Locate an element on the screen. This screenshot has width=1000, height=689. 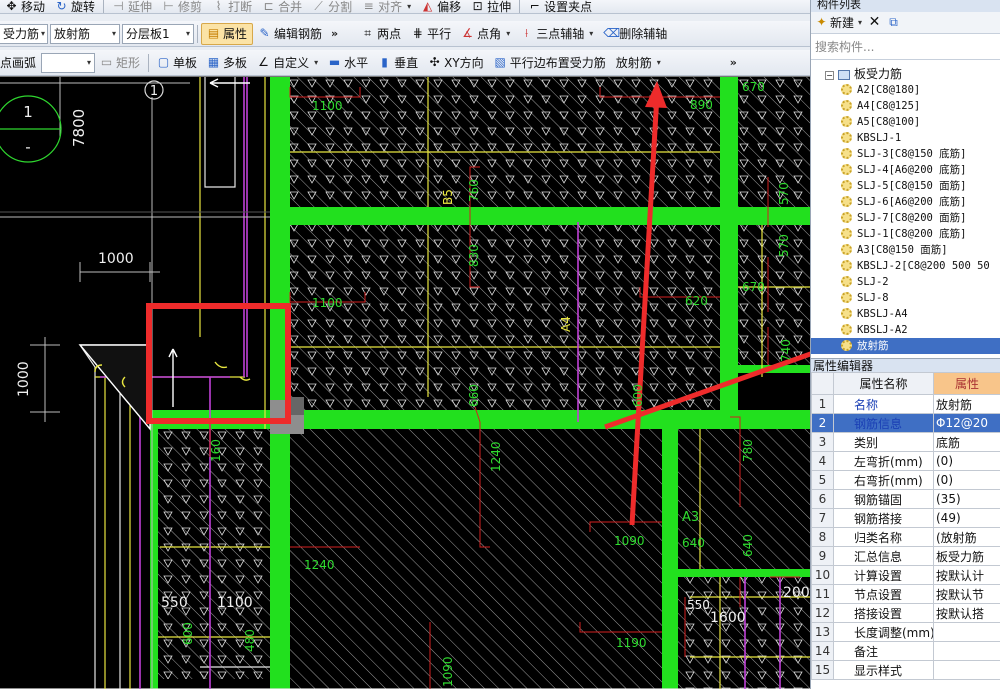
property-row: 5 右弯折(mm) (0) is located at coordinates (905, 480).